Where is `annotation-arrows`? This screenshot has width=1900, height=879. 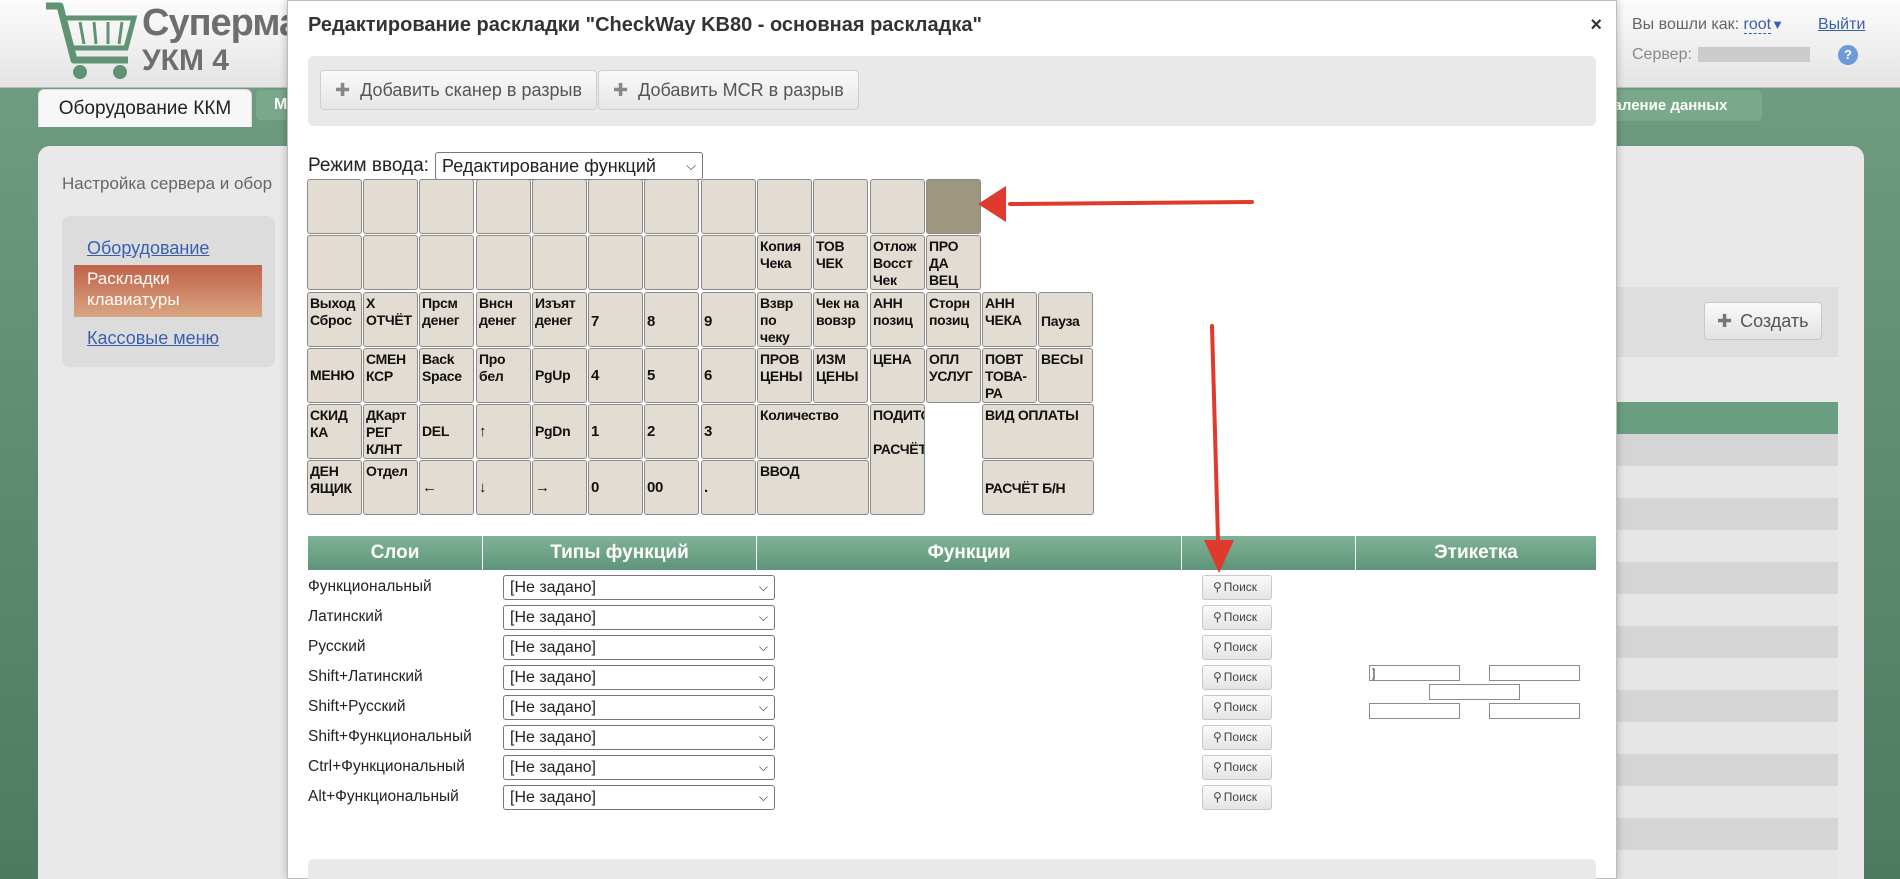 annotation-arrows is located at coordinates (1116, 379).